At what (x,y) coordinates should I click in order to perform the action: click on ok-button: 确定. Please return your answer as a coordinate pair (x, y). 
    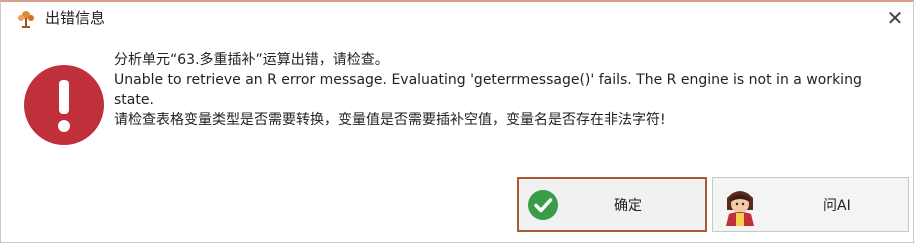
    Looking at the image, I should click on (612, 204).